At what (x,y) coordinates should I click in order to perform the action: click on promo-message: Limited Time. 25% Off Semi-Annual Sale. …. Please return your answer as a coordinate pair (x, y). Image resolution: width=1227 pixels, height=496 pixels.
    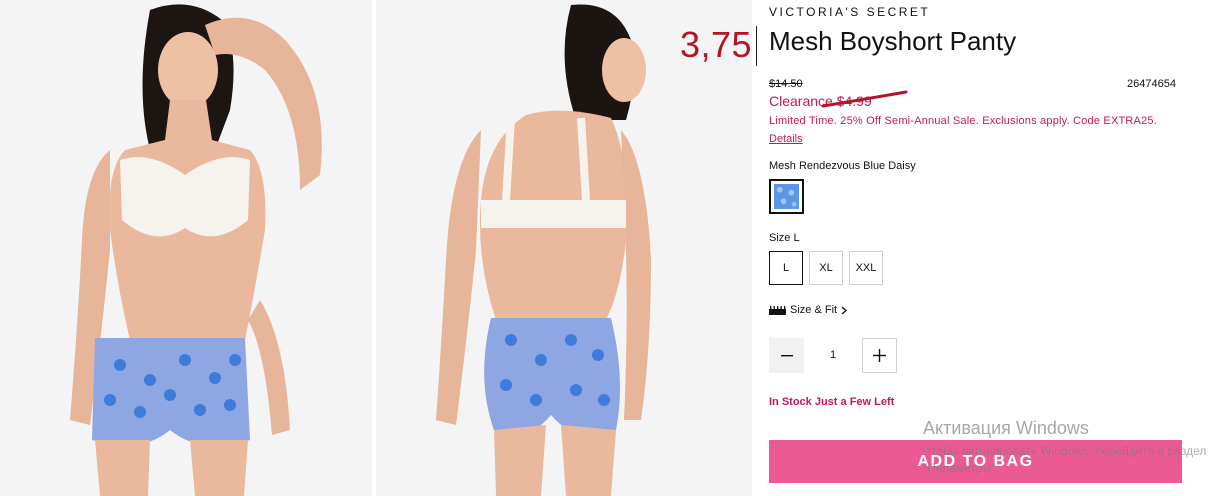
    Looking at the image, I should click on (963, 121).